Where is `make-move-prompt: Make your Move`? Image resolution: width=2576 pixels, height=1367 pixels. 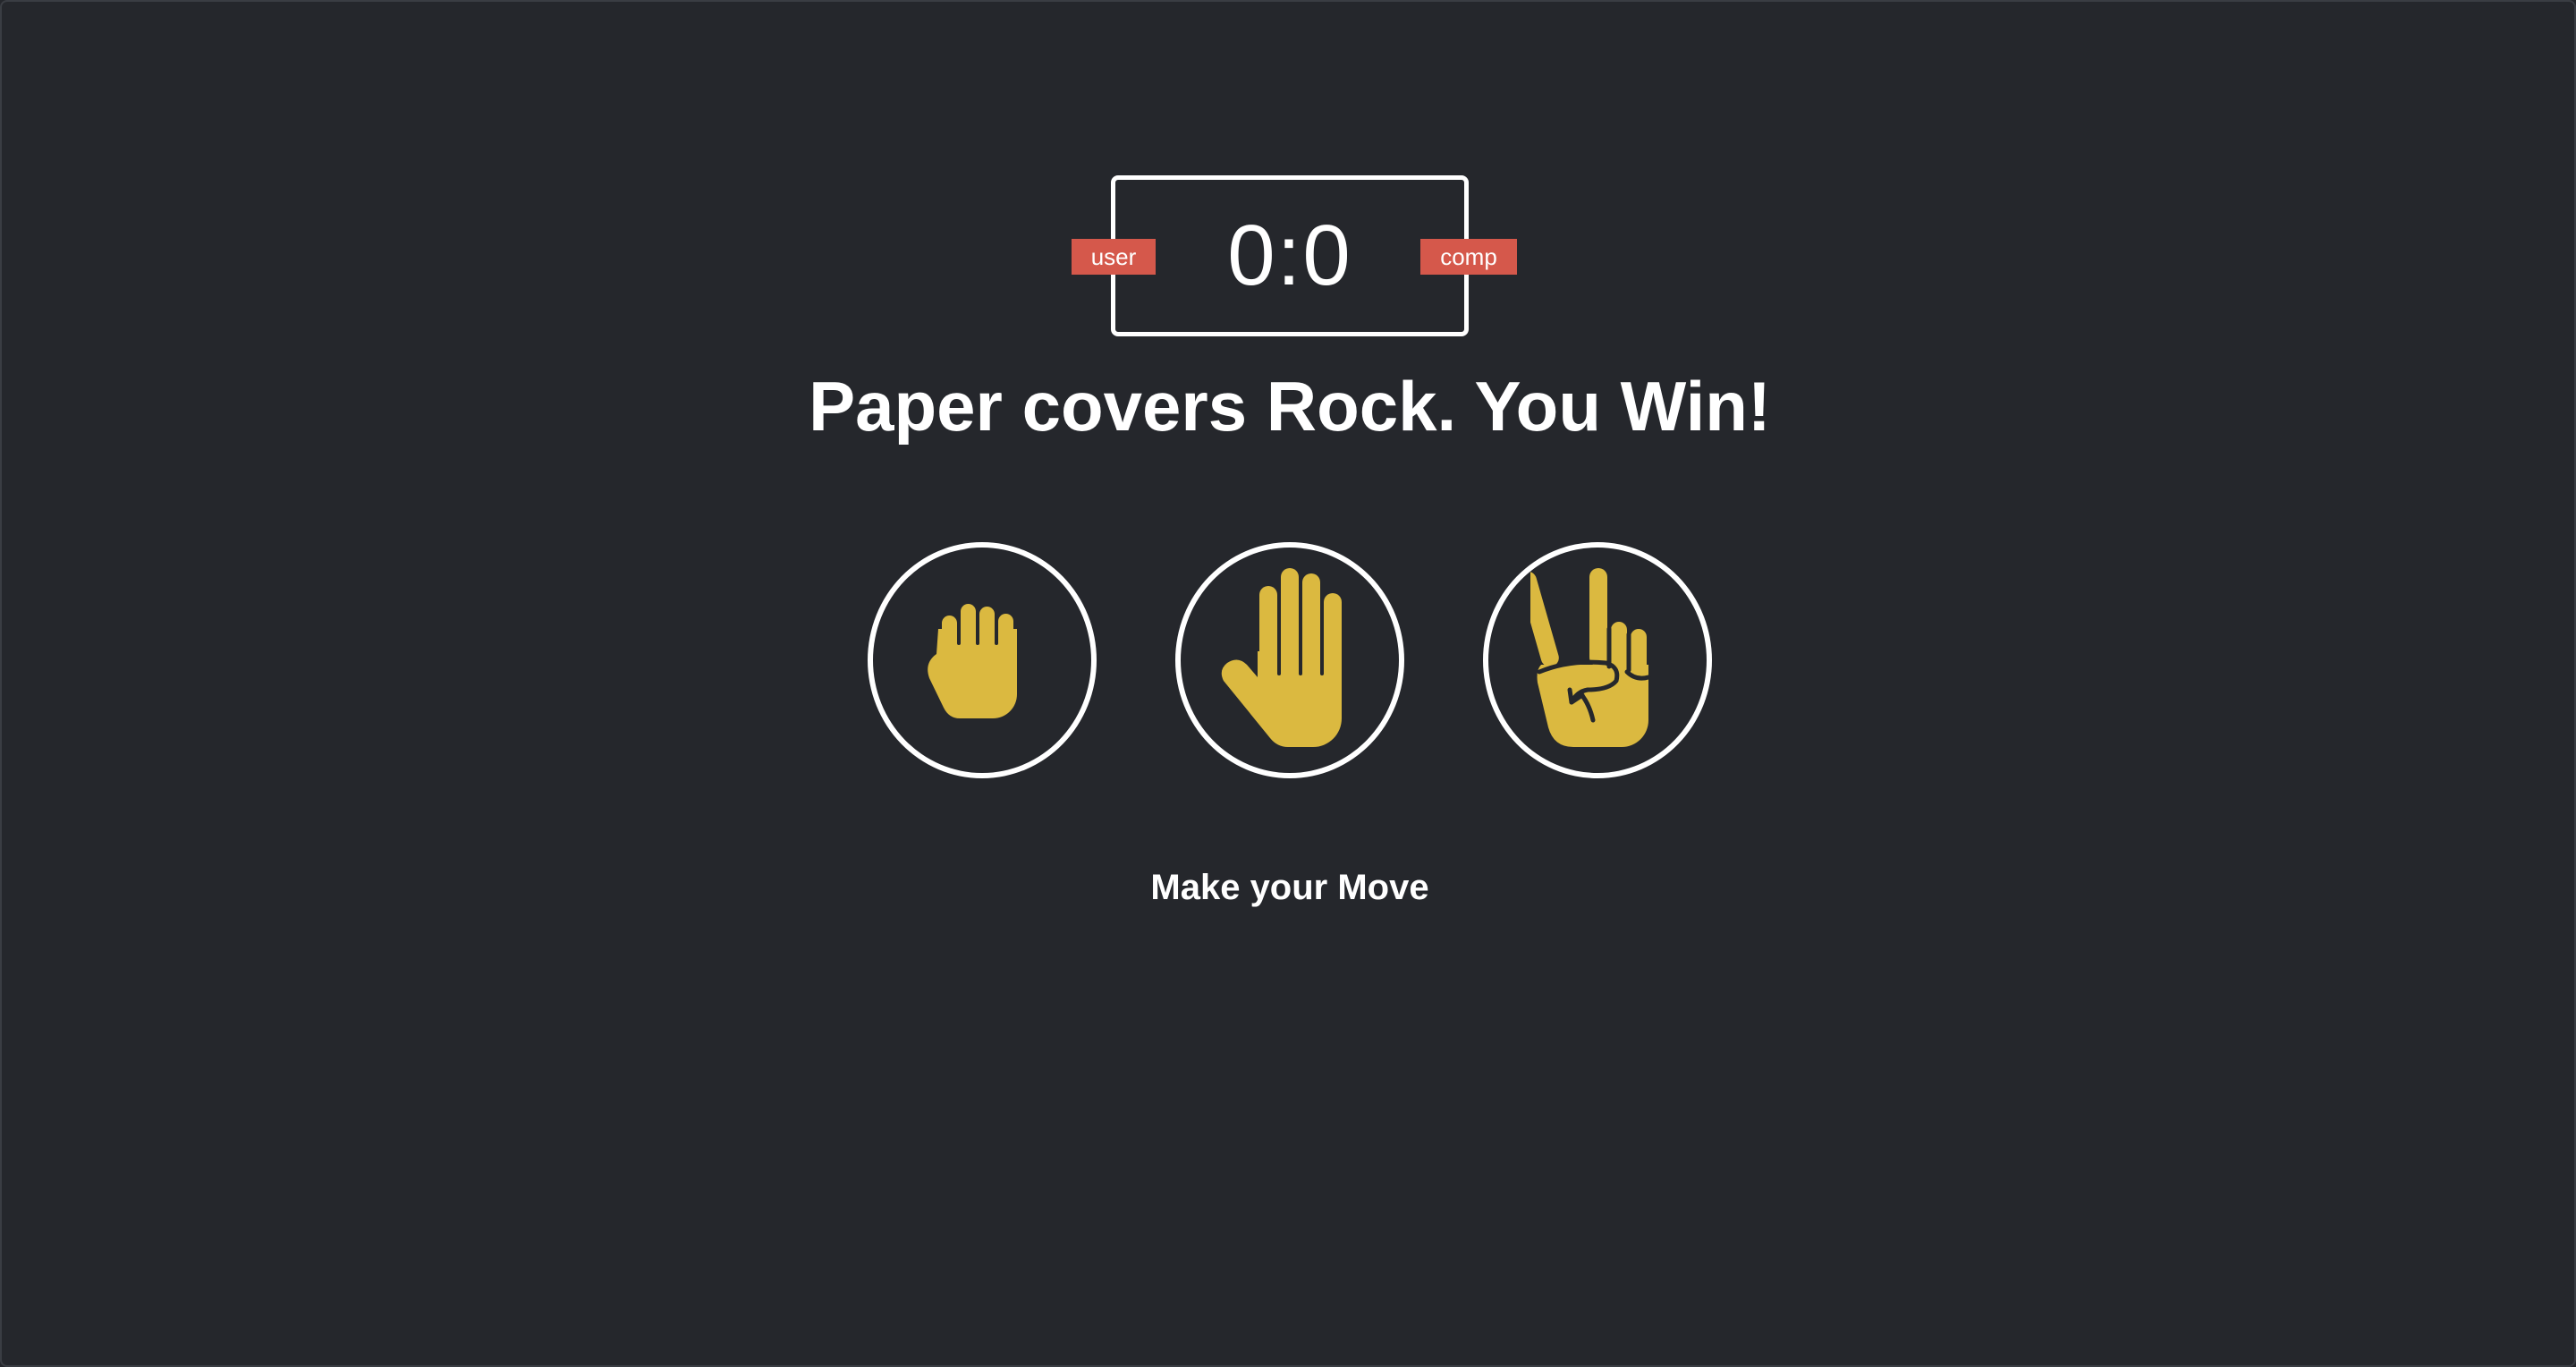 make-move-prompt: Make your Move is located at coordinates (1289, 887).